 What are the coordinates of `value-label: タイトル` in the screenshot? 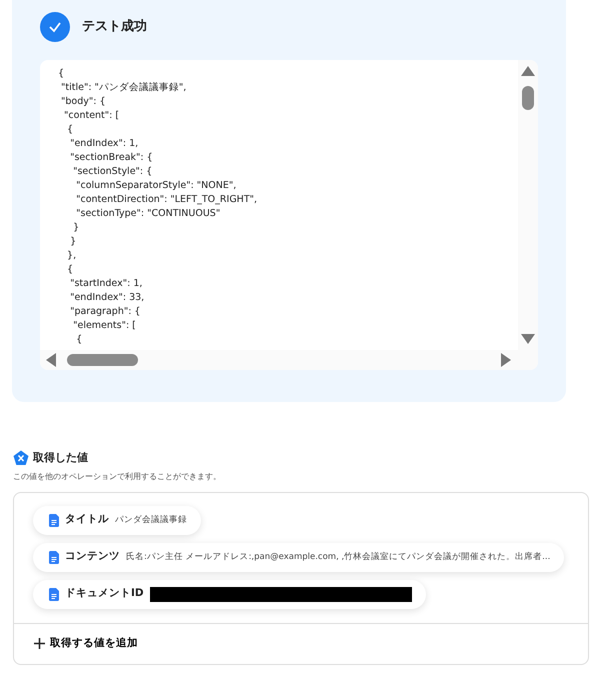 It's located at (87, 520).